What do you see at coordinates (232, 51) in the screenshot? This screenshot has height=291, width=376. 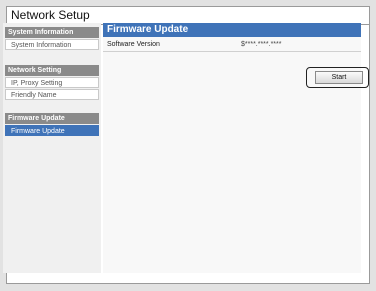 I see `row-divider` at bounding box center [232, 51].